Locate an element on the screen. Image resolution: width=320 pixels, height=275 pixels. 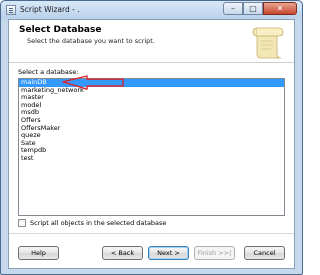
list-item: tempdb is located at coordinates (151, 151).